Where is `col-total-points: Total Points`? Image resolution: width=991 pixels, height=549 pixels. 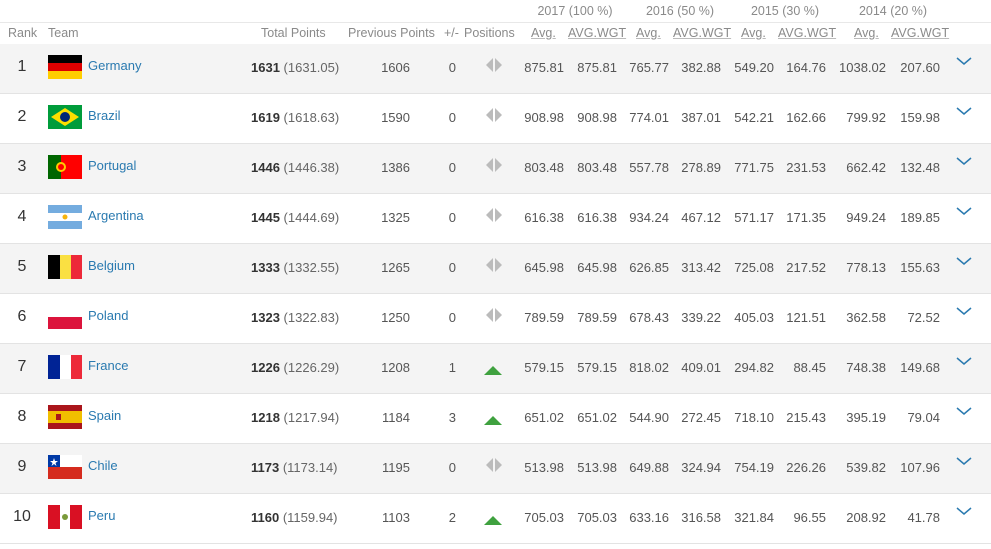 col-total-points: Total Points is located at coordinates (293, 33).